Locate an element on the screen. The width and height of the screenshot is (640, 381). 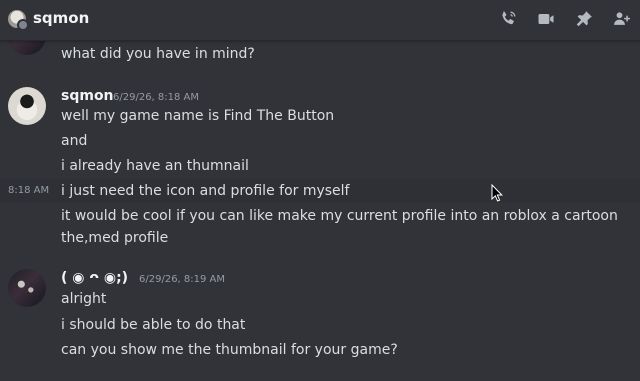
message-text: i should be able to do that is located at coordinates (153, 325).